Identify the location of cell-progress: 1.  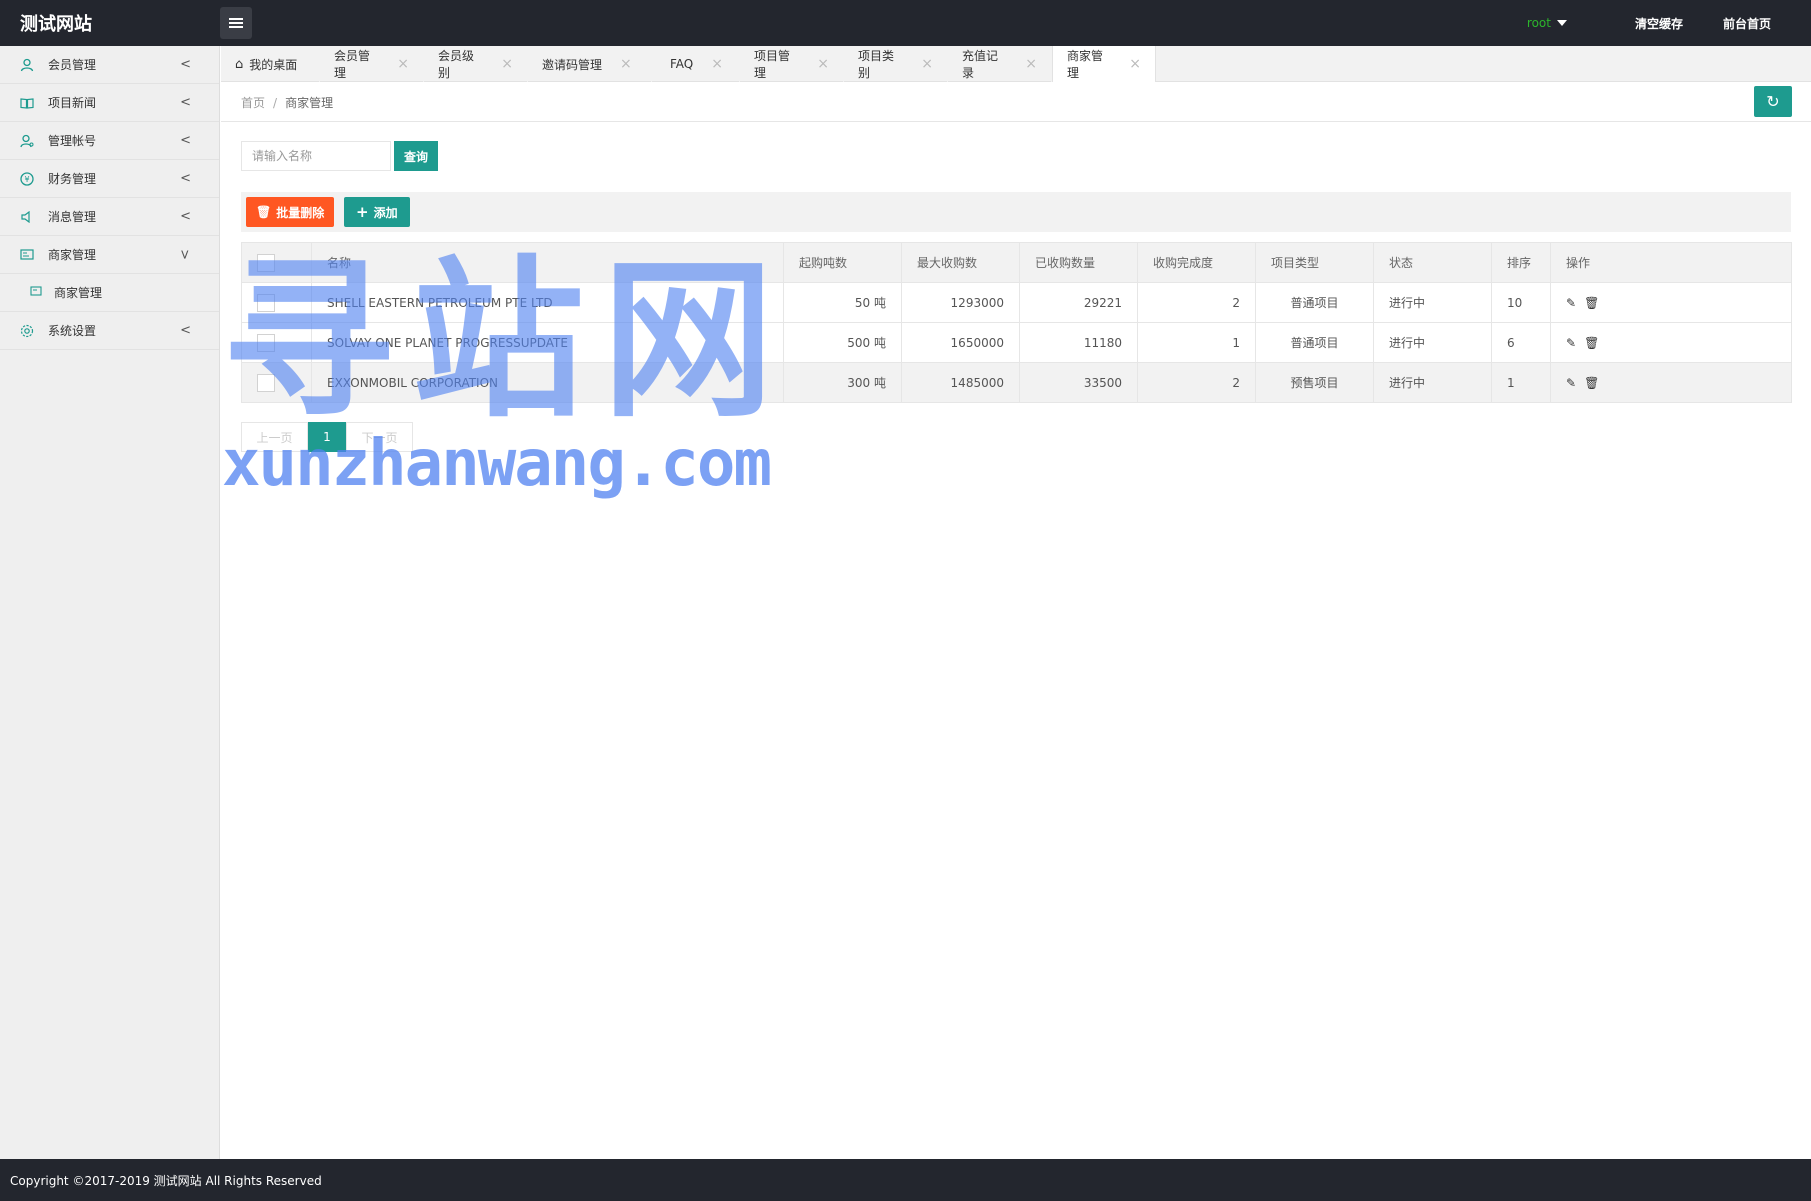
(1196, 342).